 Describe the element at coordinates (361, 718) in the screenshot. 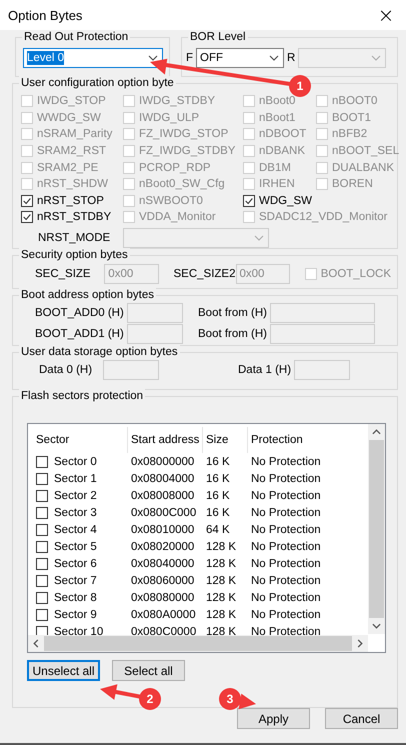

I see `button: Cancel` at that location.